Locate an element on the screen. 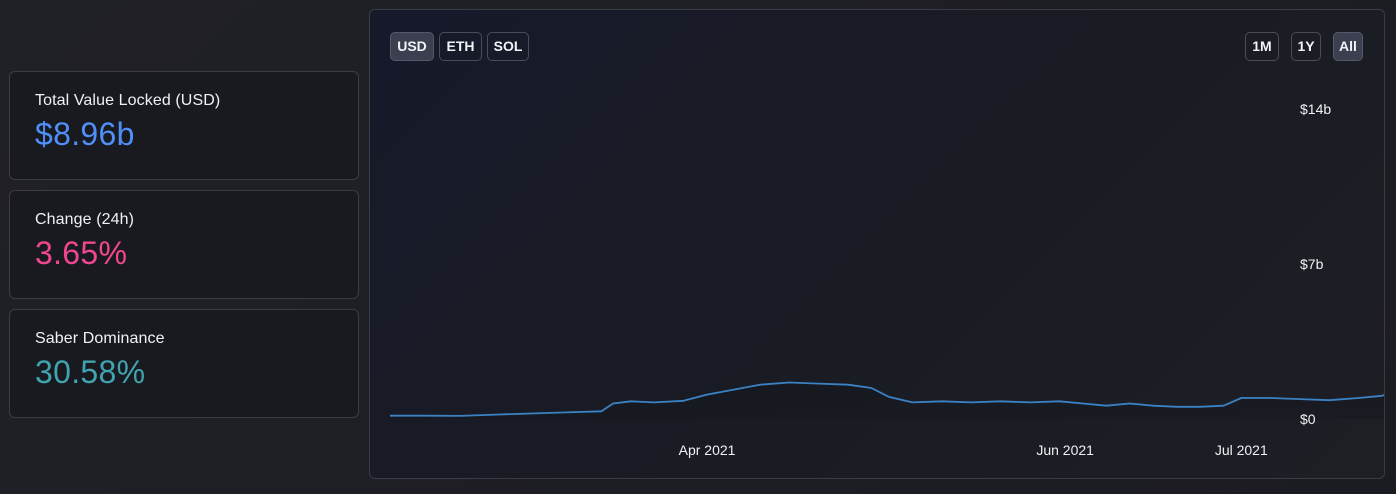  y-tick-label: $7b is located at coordinates (1312, 264).